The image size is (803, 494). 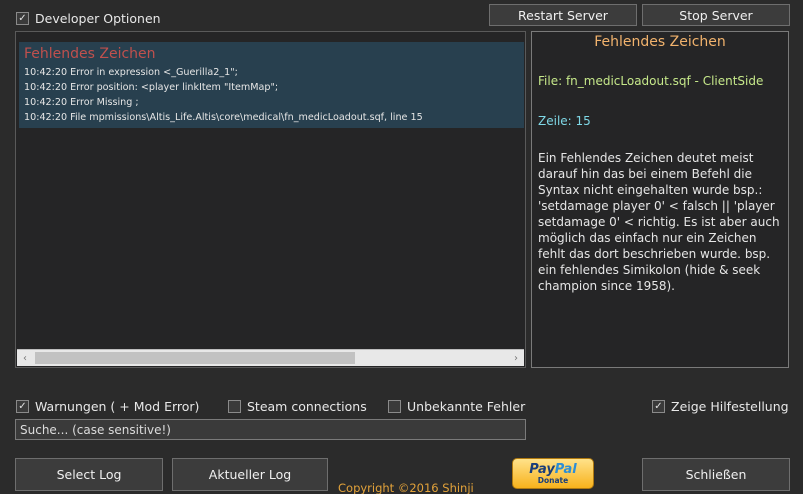 I want to click on show-help-label: Zeige Hilfestellung, so click(x=730, y=406).